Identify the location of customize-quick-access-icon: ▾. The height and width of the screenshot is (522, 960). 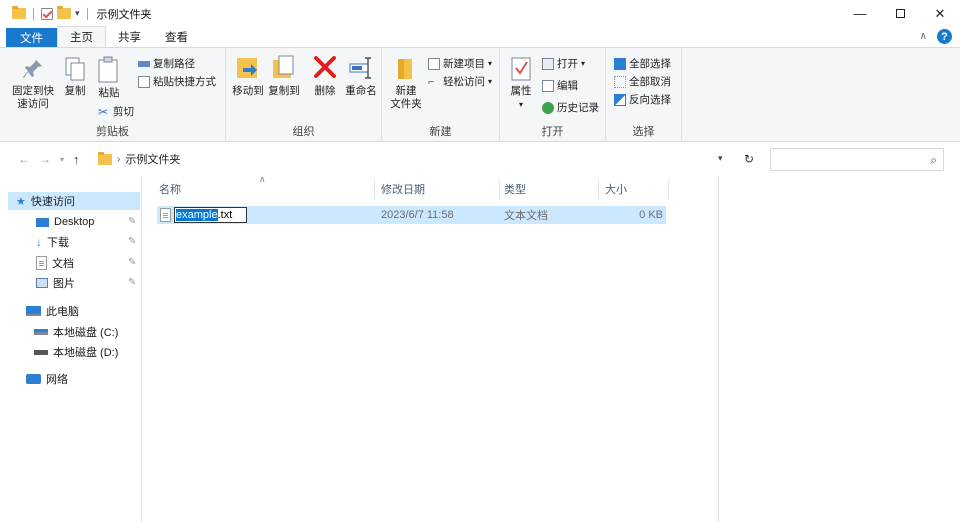
(77, 13).